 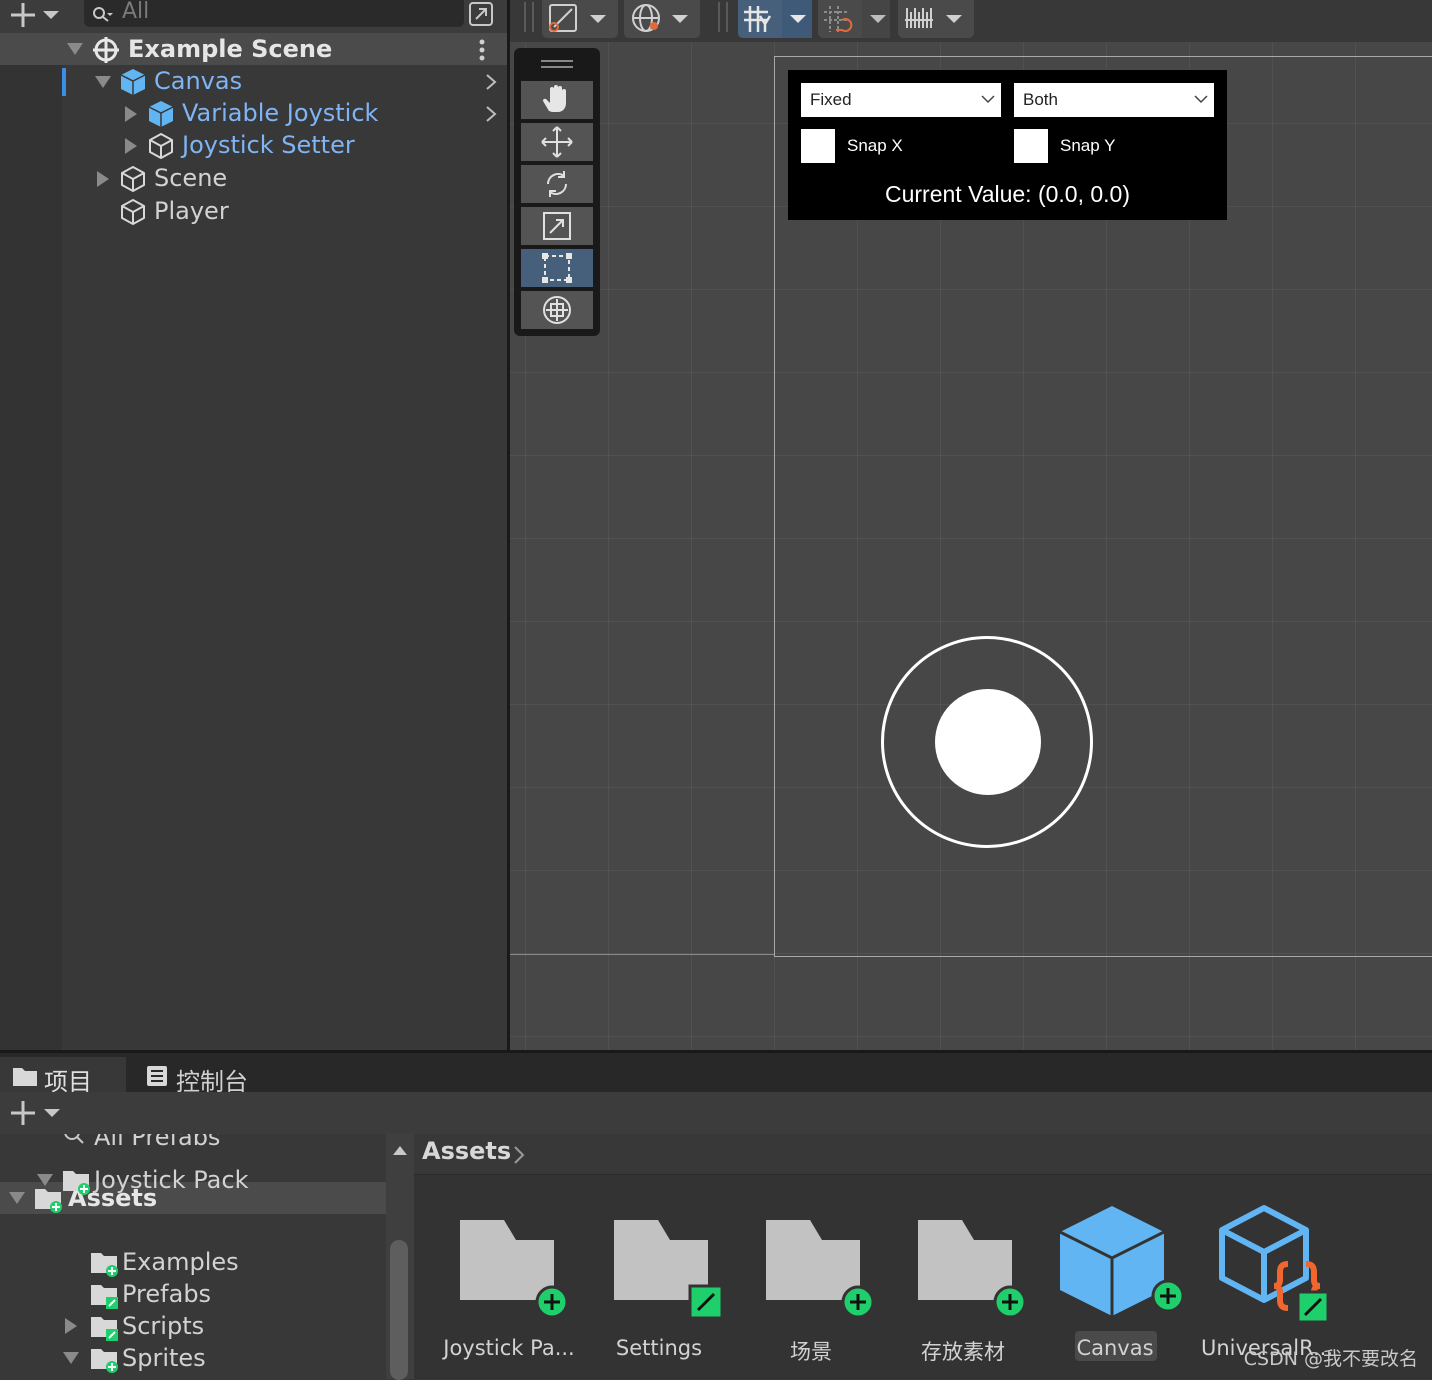 What do you see at coordinates (642, 954) in the screenshot?
I see `canvas-axis-line` at bounding box center [642, 954].